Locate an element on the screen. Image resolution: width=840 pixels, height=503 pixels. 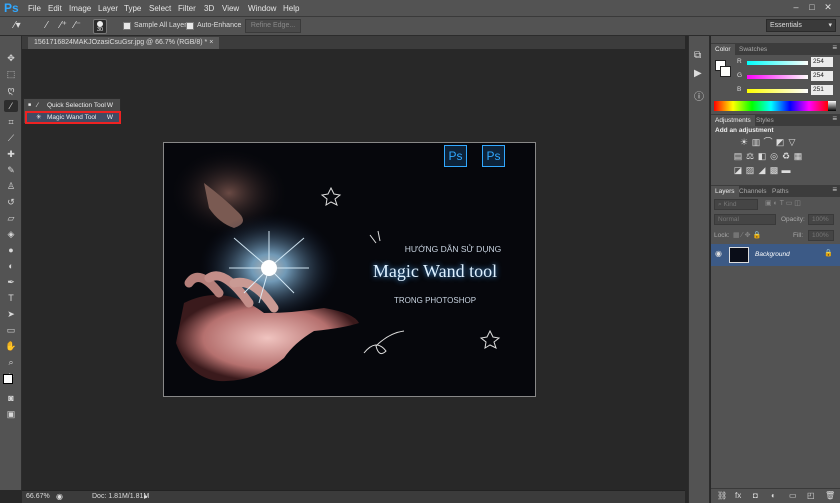
tool-preset-icon: ⁄▾ is located at coordinates (17, 25).